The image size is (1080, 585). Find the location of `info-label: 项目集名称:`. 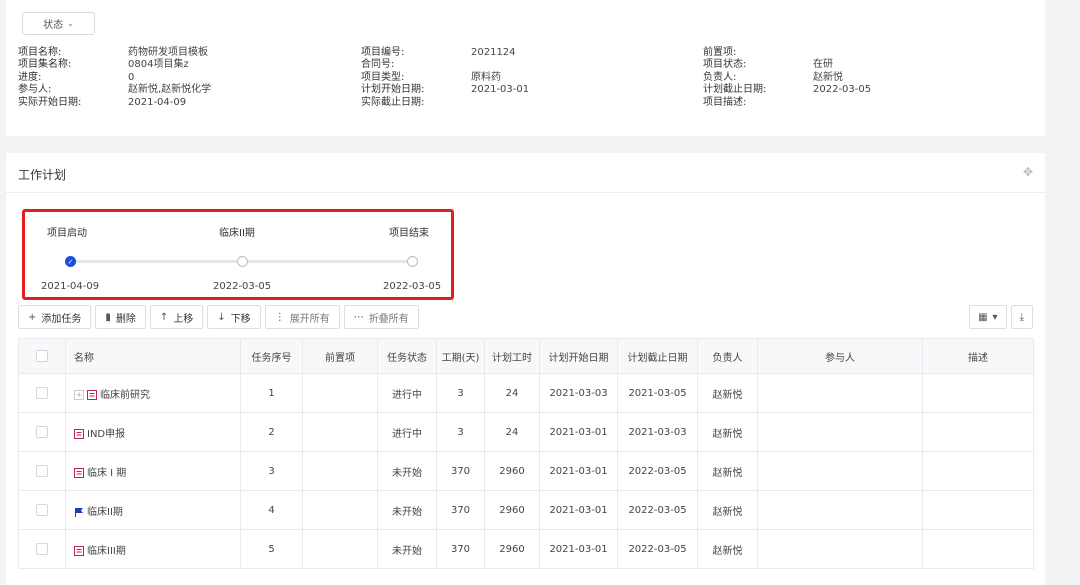

info-label: 项目集名称: is located at coordinates (45, 65).